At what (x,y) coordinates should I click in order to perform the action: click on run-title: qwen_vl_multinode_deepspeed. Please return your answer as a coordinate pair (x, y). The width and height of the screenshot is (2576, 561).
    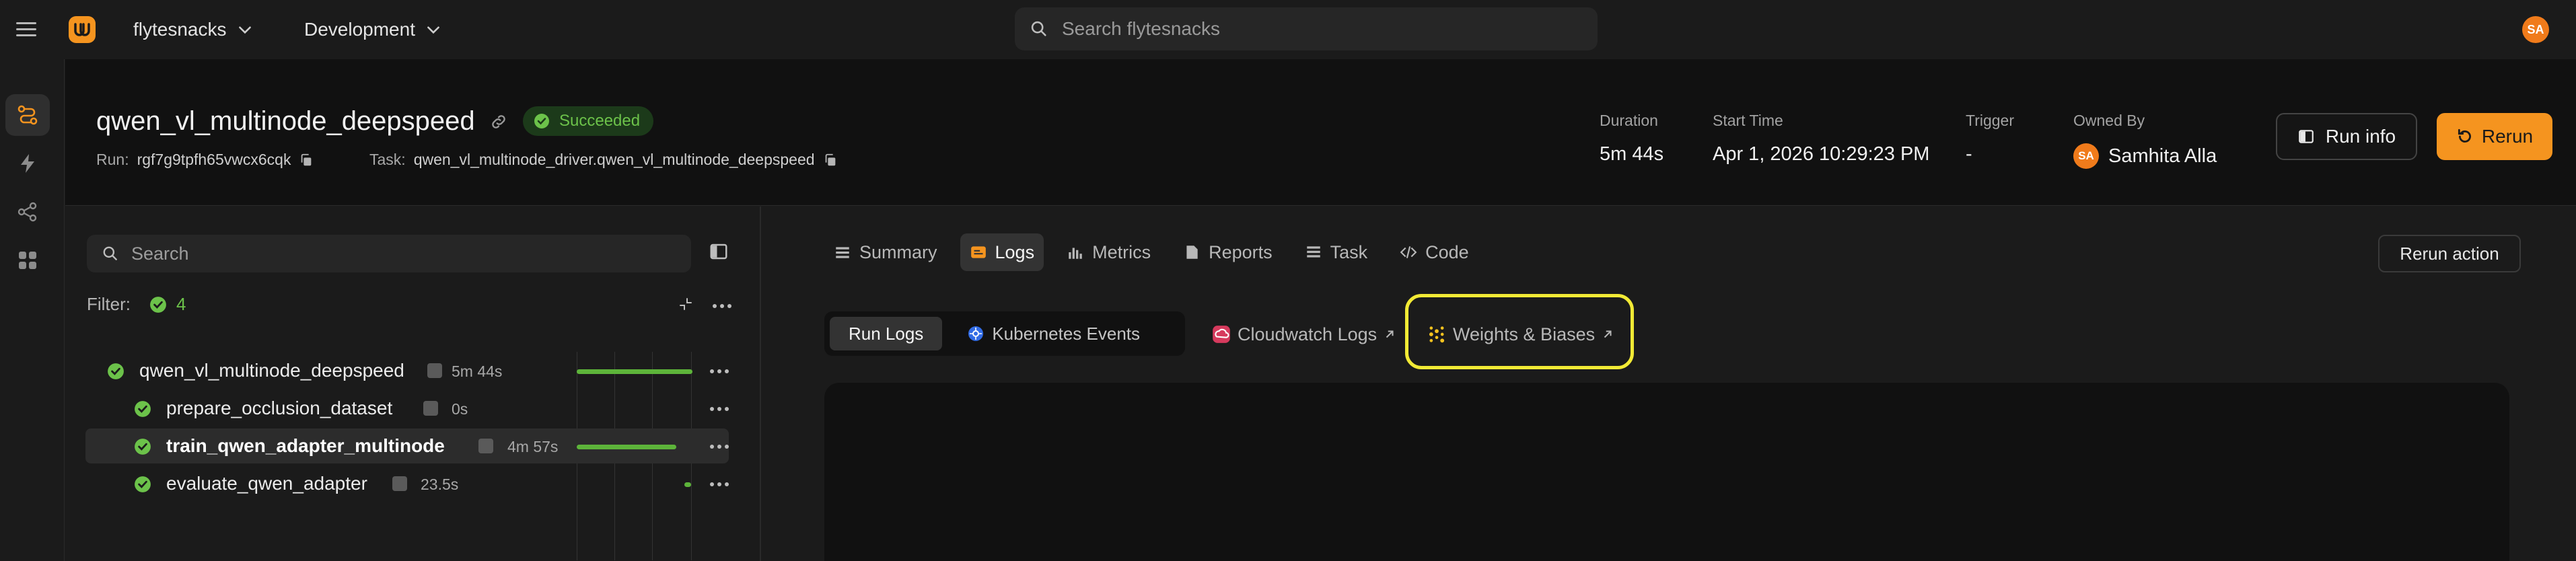
    Looking at the image, I should click on (285, 121).